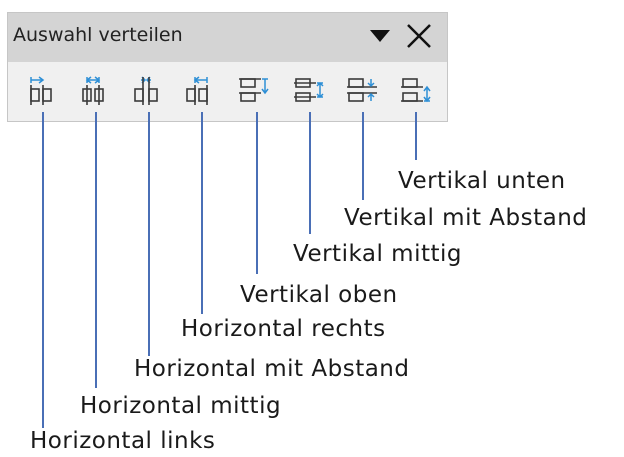 Image resolution: width=624 pixels, height=457 pixels. I want to click on distribute-vertical-top-icon, so click(254, 90).